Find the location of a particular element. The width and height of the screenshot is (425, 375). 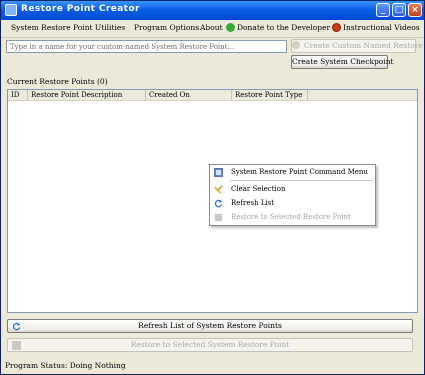

context-refresh-list: Refresh List is located at coordinates (292, 203).